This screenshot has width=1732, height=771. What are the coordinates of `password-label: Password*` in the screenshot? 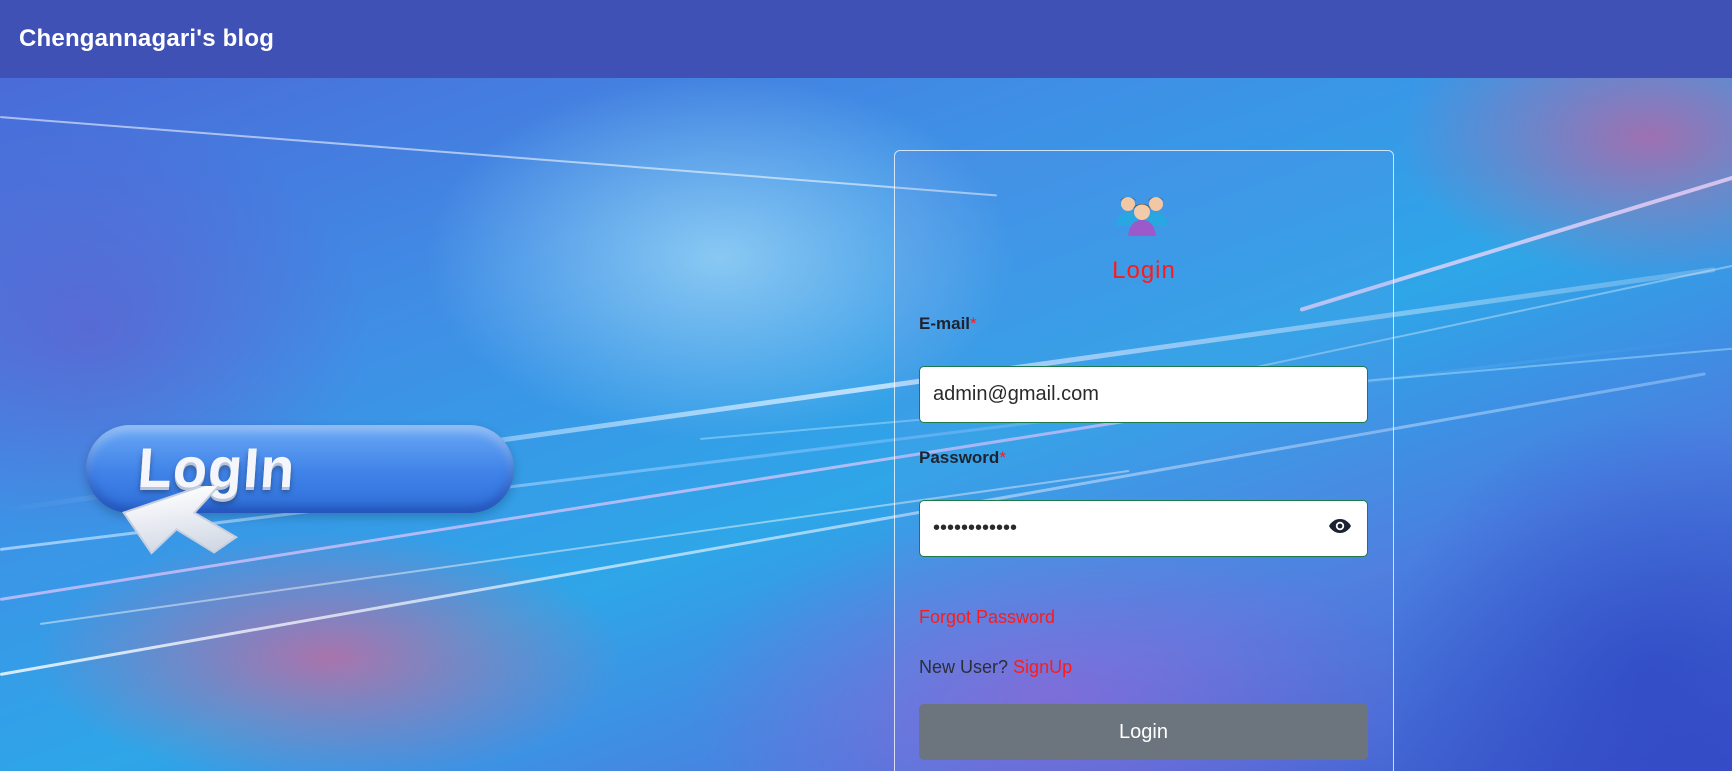 It's located at (962, 458).